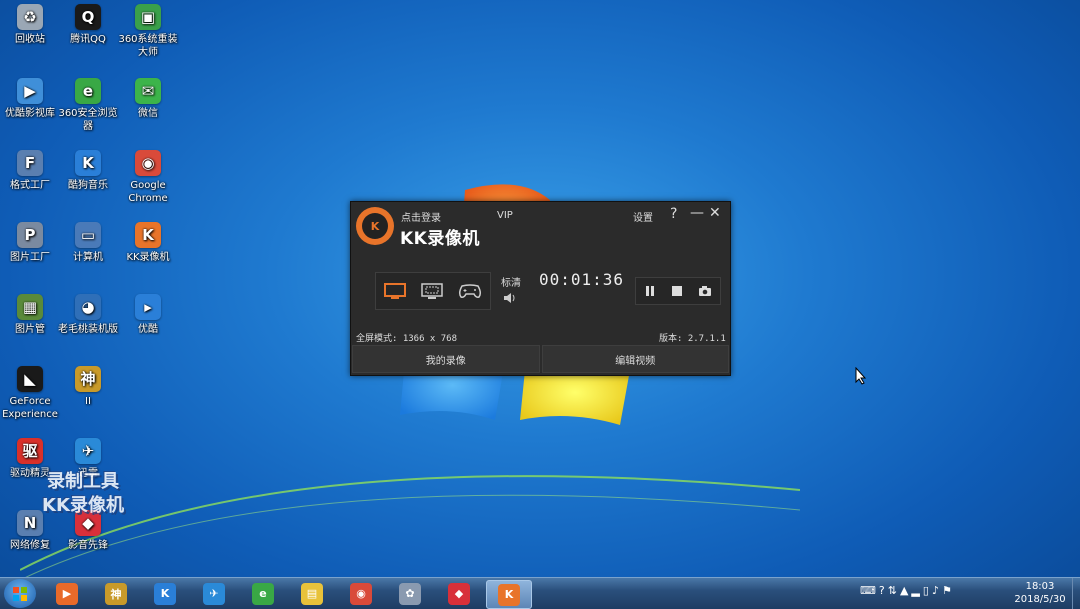 The width and height of the screenshot is (1080, 609). Describe the element at coordinates (30, 17) in the screenshot. I see `desktop-app-icon: ♻` at that location.